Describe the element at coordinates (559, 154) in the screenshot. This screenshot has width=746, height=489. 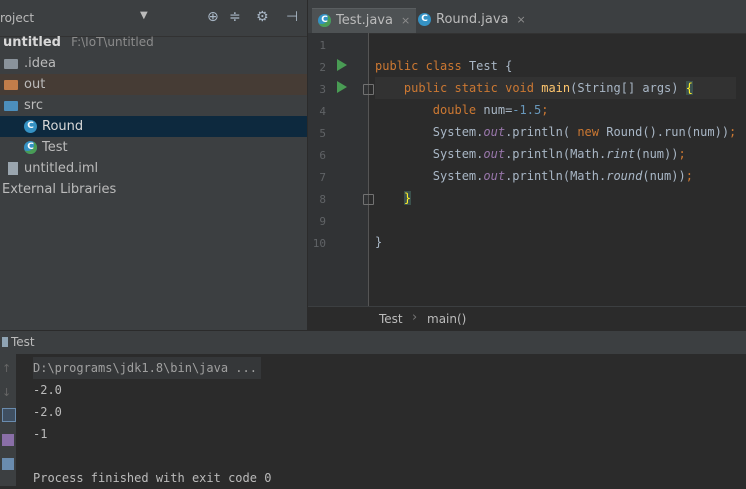
I see `code-line-6: System.out.println(Math.rint(num));` at that location.